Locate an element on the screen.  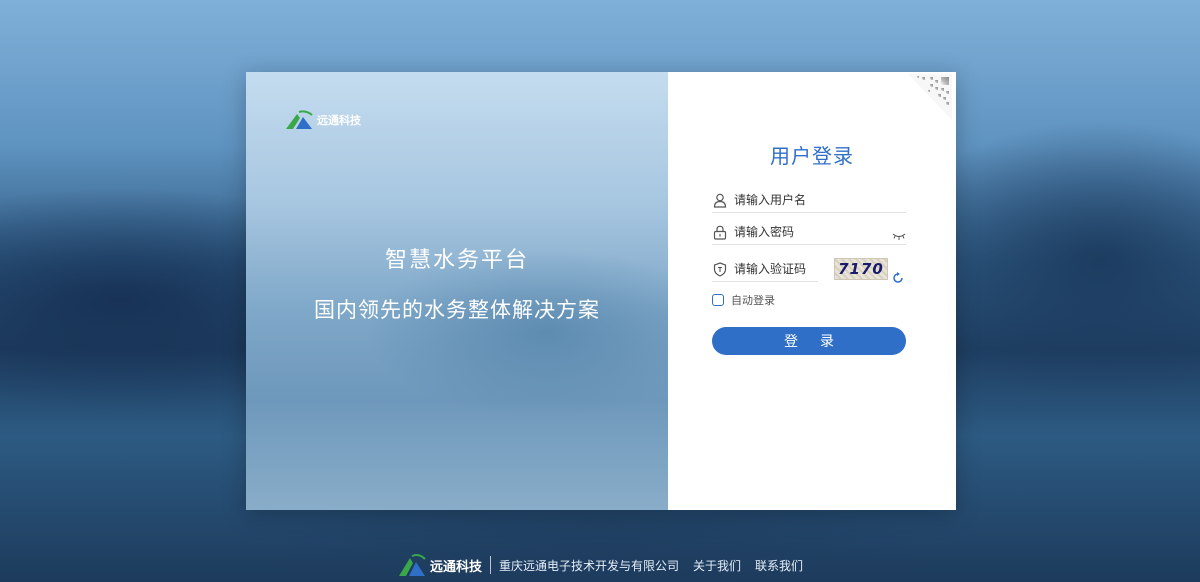
qr-code-icon is located at coordinates (930, 97).